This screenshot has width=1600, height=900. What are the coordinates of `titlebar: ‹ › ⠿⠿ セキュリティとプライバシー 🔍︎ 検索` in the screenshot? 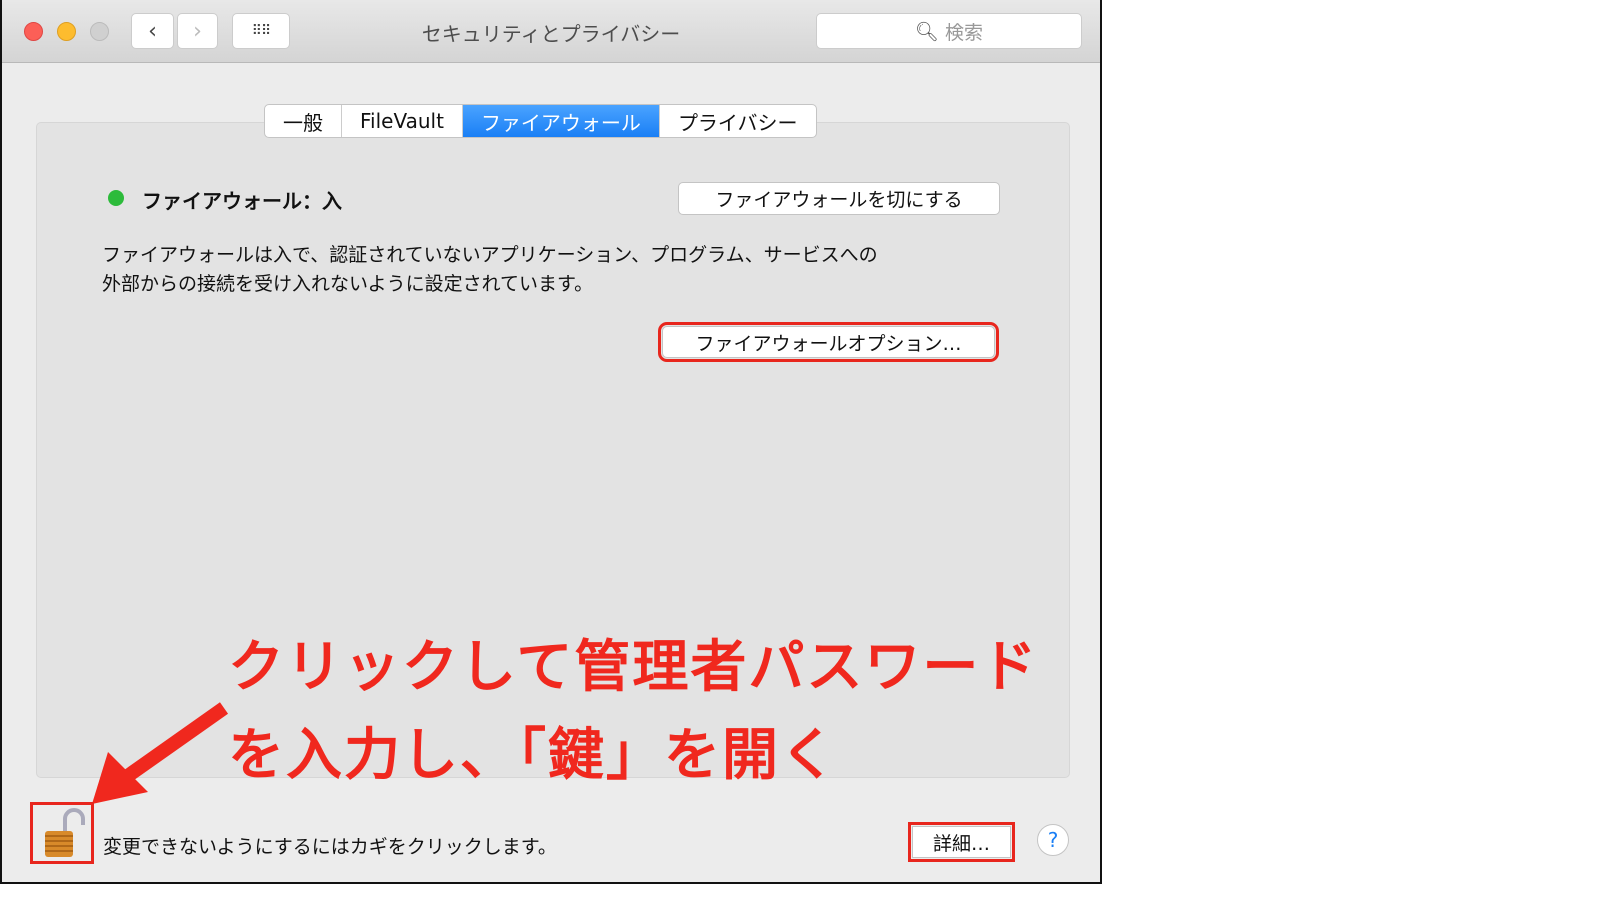 It's located at (551, 31).